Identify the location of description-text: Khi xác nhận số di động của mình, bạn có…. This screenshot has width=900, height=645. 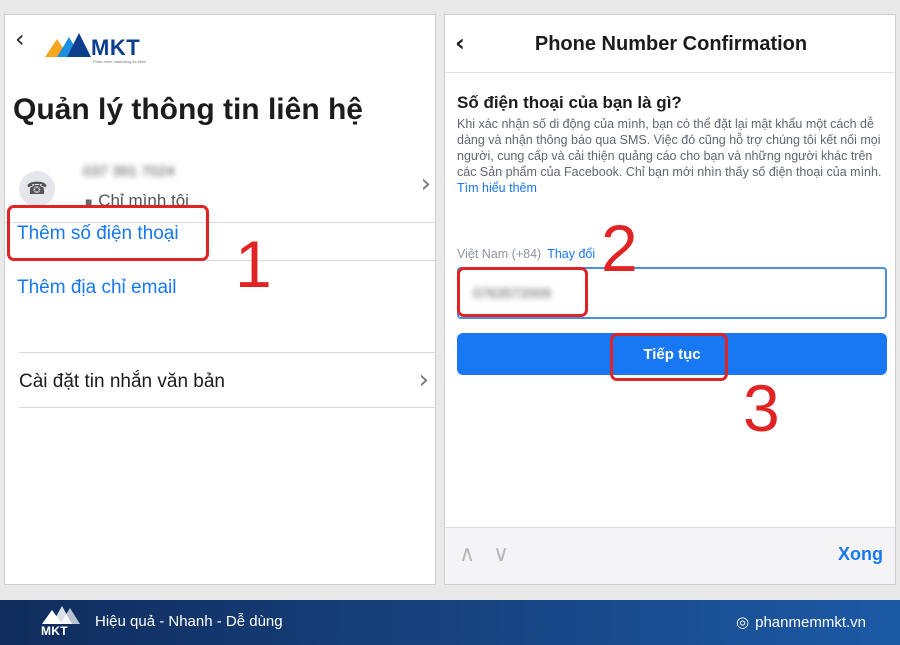
(673, 156).